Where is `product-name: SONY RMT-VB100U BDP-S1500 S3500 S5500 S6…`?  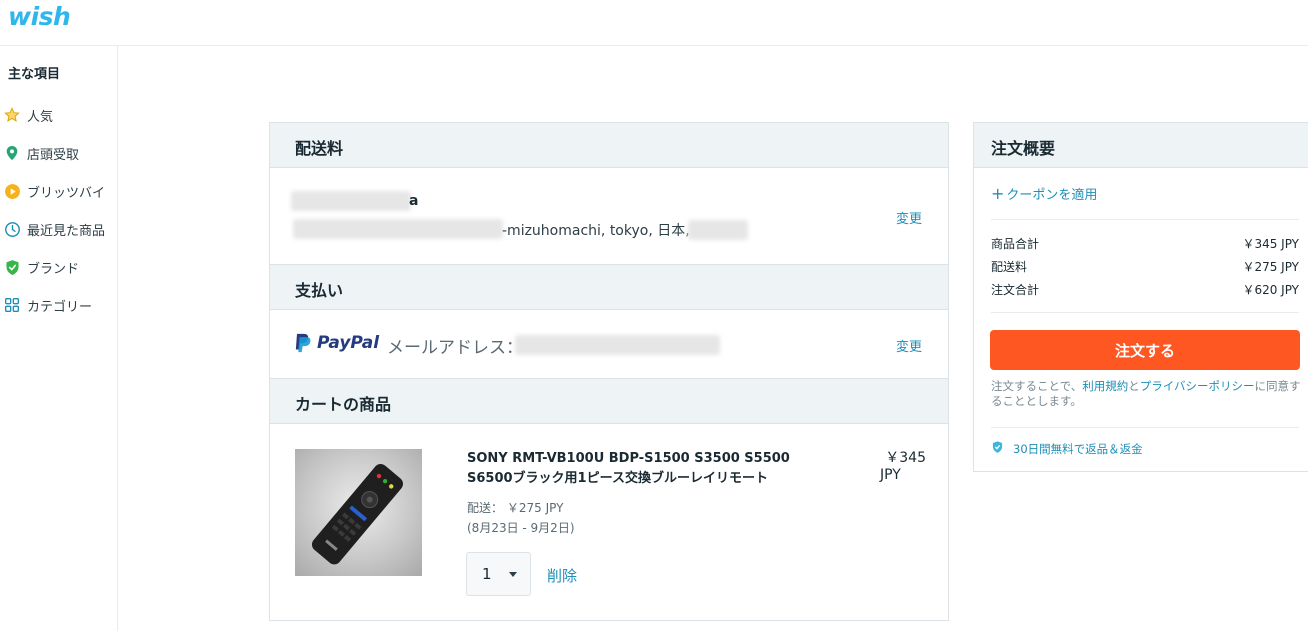 product-name: SONY RMT-VB100U BDP-S1500 S3500 S5500 S6… is located at coordinates (647, 469).